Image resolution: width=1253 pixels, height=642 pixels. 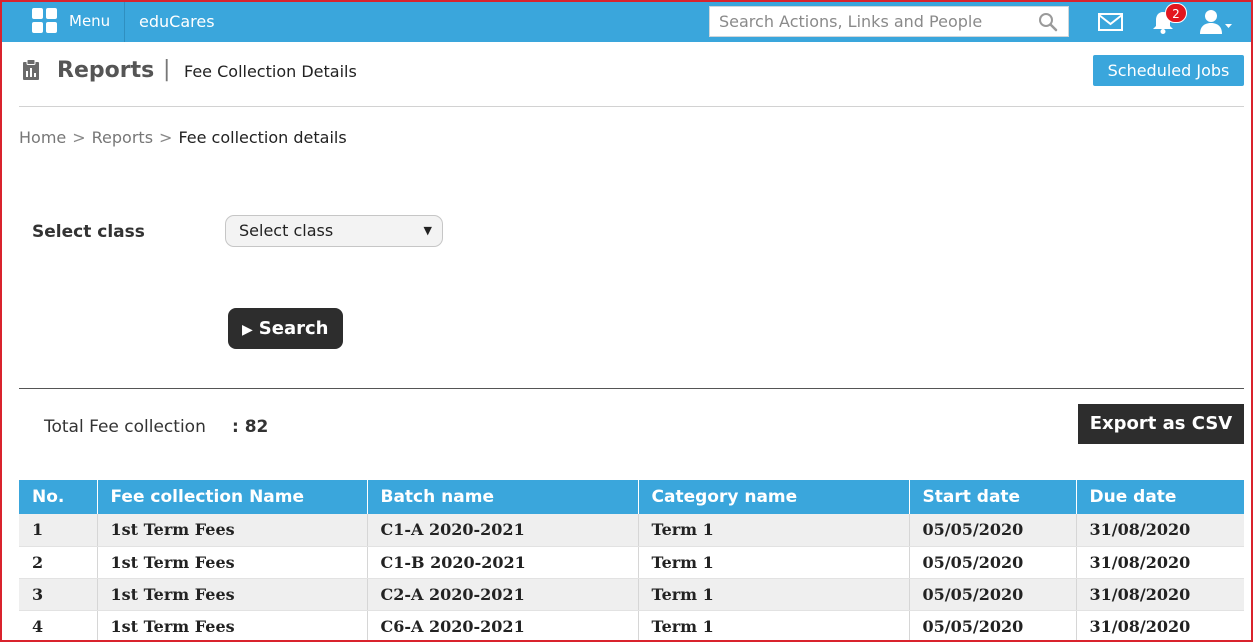 I want to click on cell-batch-name: C6-A 2020-2021, so click(x=503, y=625).